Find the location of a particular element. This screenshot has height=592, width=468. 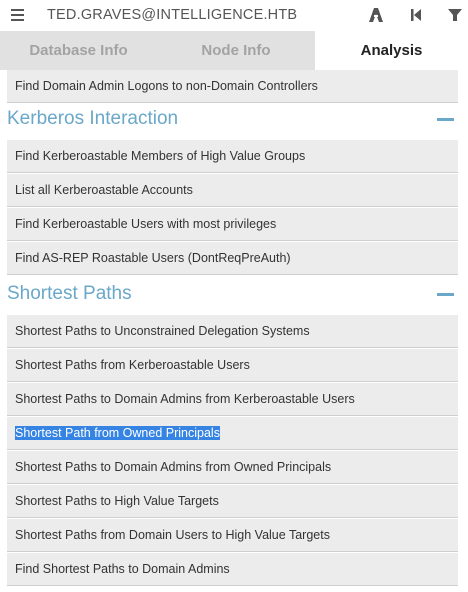

query-label-selected: Shortest Path from Owned Principals is located at coordinates (117, 433).